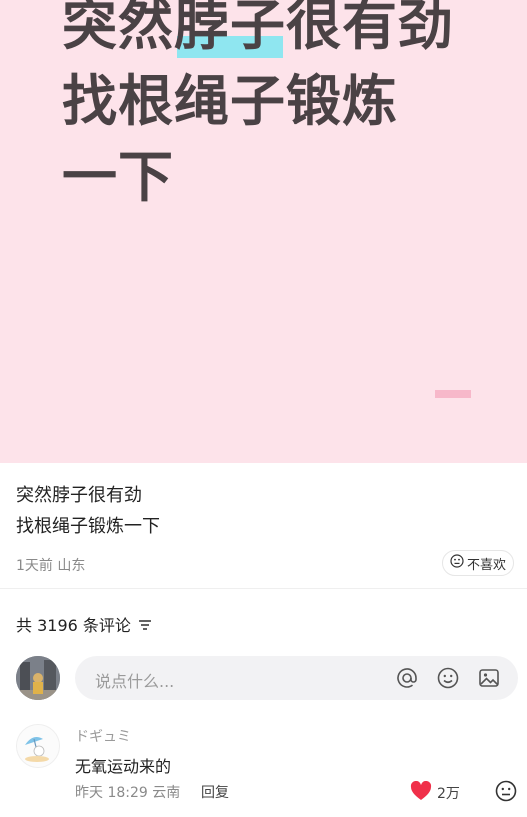 This screenshot has width=527, height=817. Describe the element at coordinates (506, 793) in the screenshot. I see `dislike-comment-icon` at that location.